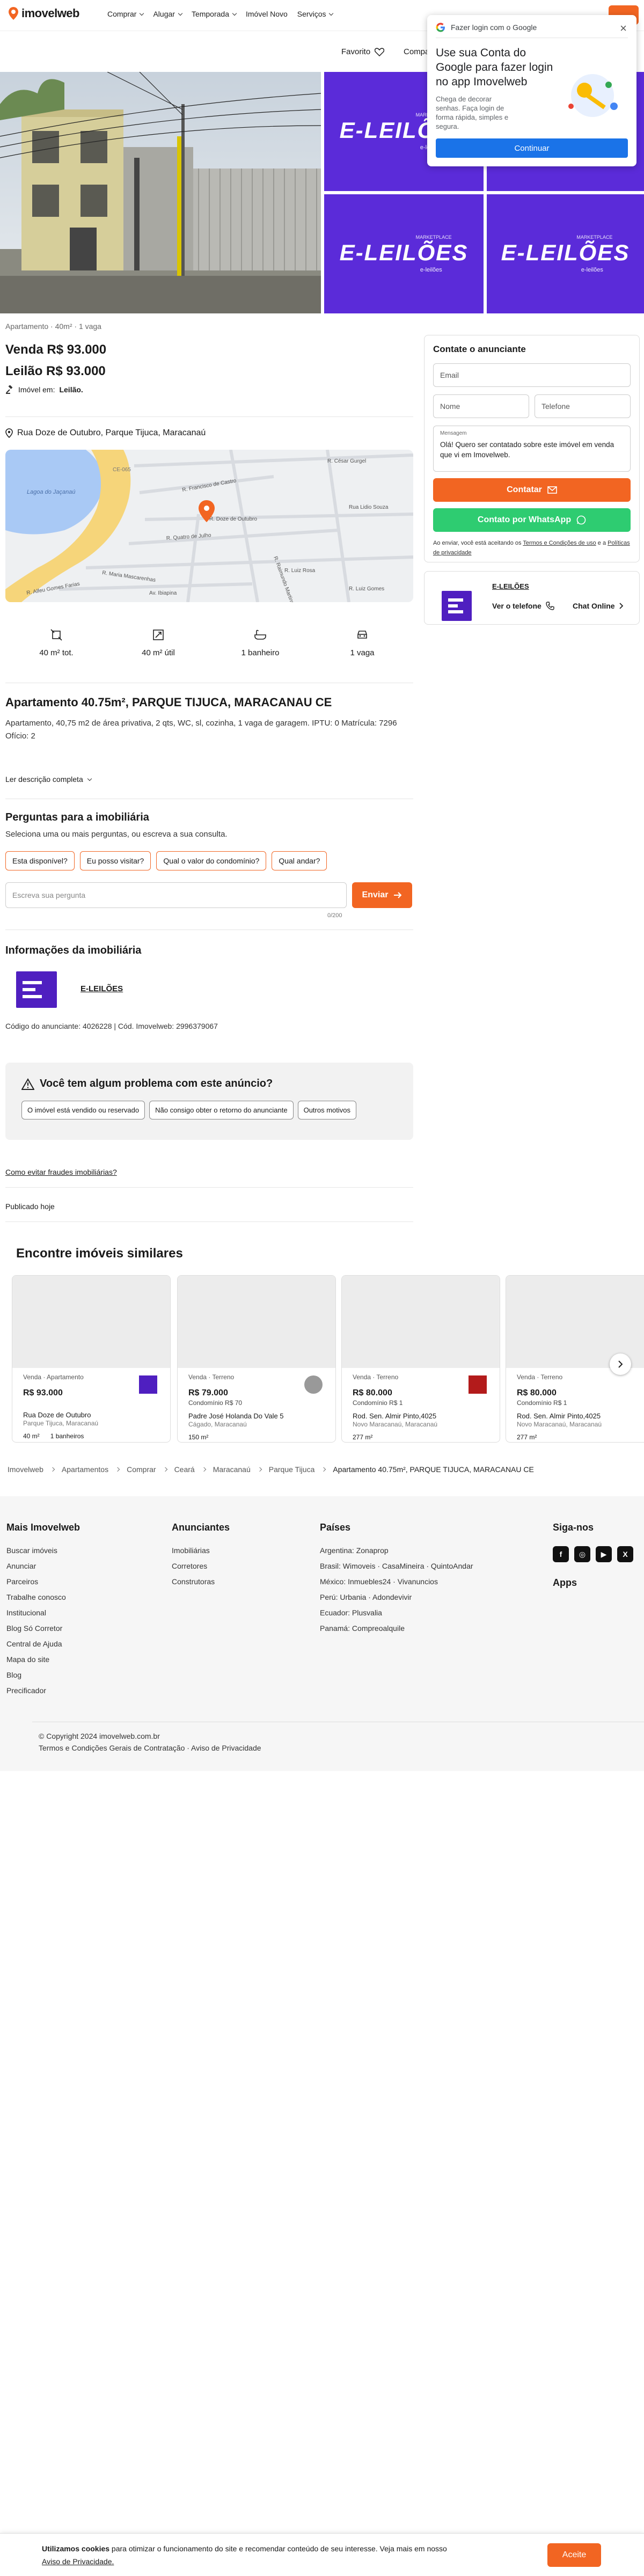  Describe the element at coordinates (604, 1554) in the screenshot. I see `youtube-icon: ▶` at that location.